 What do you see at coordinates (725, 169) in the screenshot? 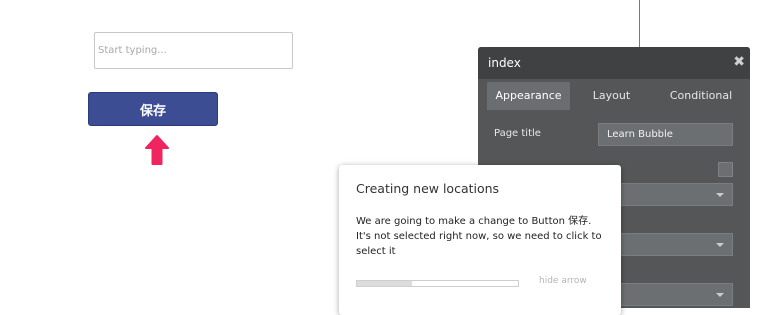
I see `property-checkbox` at bounding box center [725, 169].